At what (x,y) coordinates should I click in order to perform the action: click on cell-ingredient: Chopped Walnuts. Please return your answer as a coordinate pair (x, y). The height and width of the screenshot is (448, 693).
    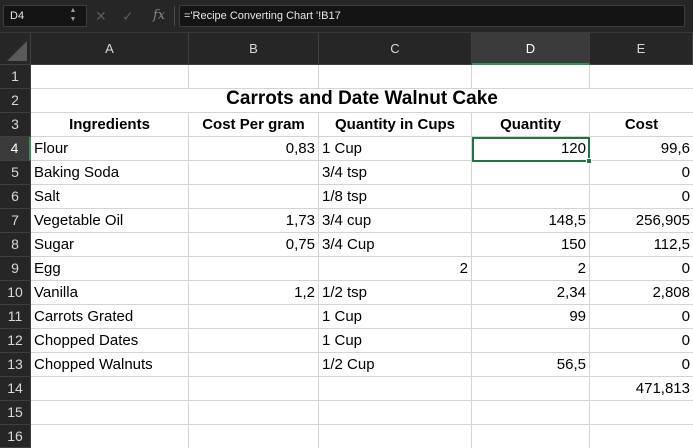
    Looking at the image, I should click on (109, 365).